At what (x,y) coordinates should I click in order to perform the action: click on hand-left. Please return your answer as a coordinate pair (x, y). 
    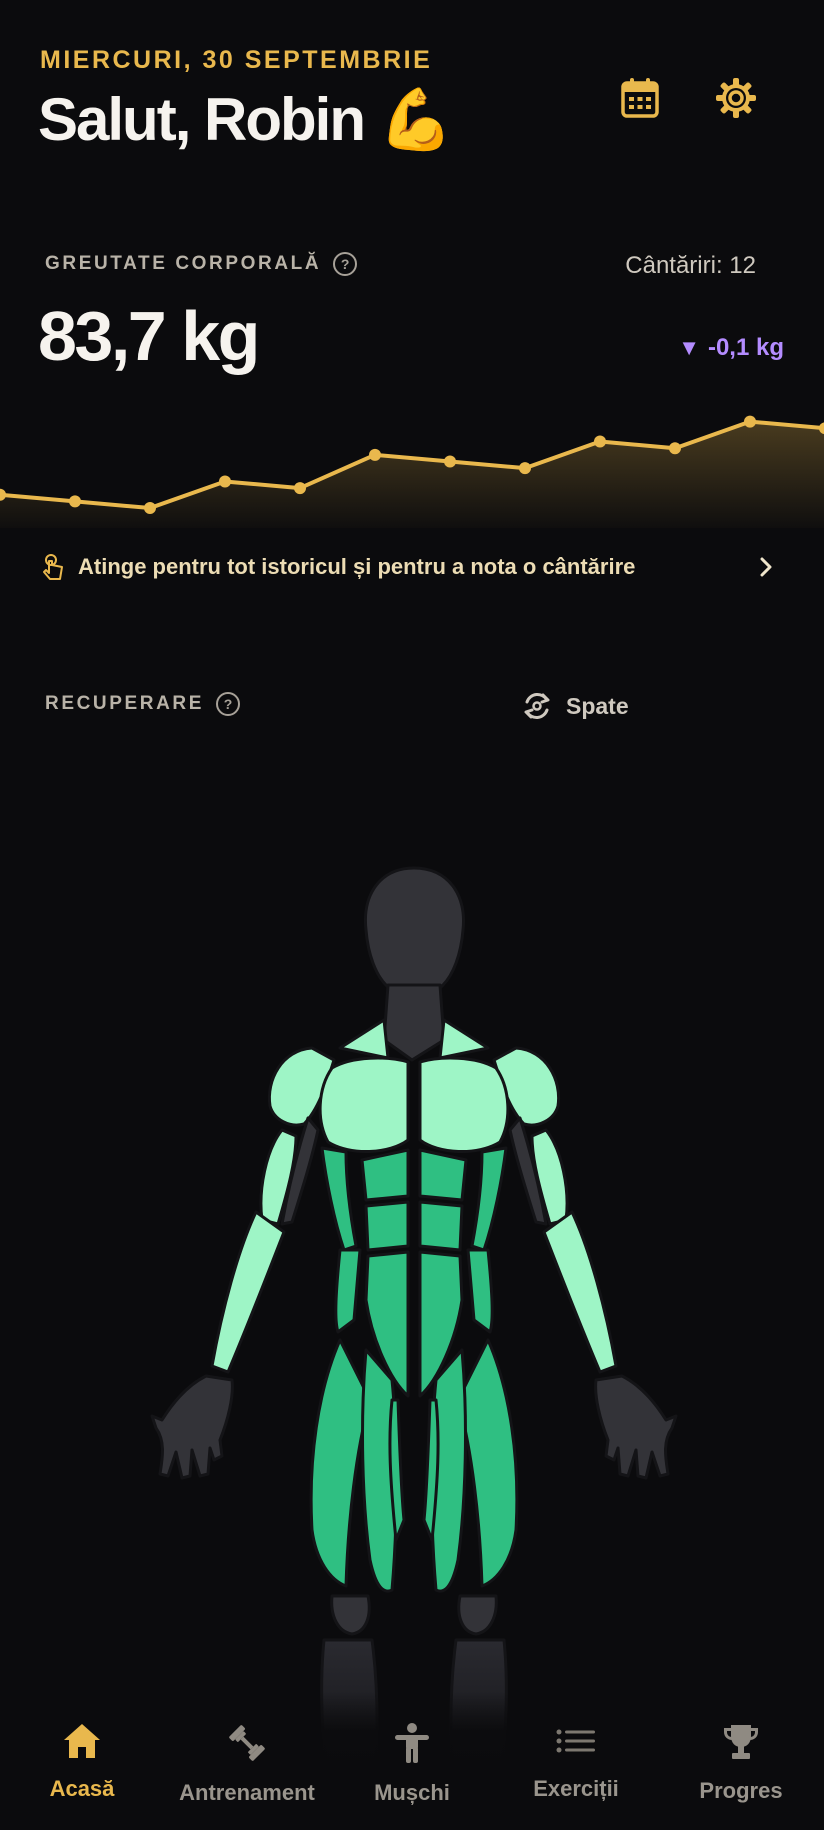
    Looking at the image, I should click on (192, 1427).